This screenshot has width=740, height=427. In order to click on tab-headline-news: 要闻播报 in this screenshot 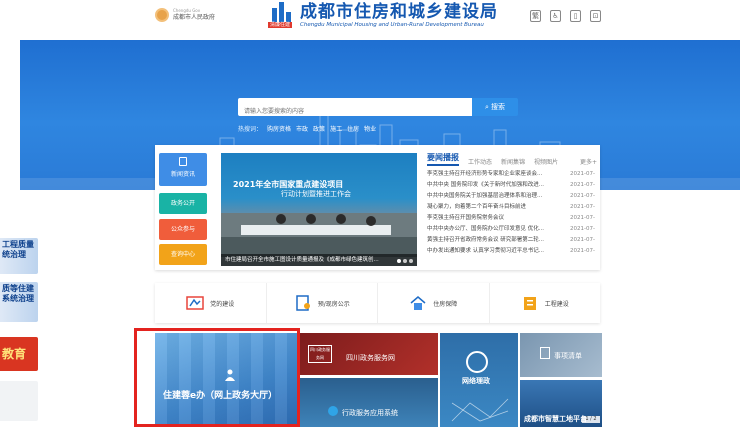, I will do `click(443, 159)`.